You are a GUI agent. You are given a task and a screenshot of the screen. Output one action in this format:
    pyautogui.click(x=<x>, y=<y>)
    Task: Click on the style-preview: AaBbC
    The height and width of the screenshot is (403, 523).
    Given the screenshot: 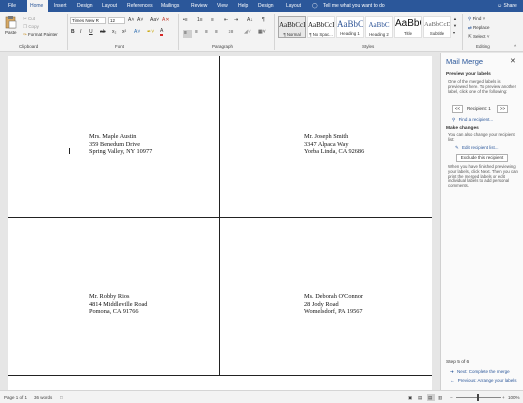 What is the action you would take?
    pyautogui.click(x=379, y=25)
    